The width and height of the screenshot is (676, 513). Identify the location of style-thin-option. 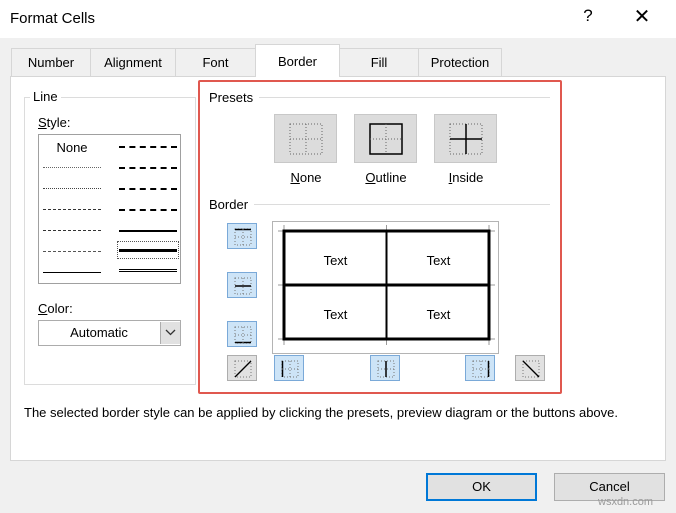
(72, 272).